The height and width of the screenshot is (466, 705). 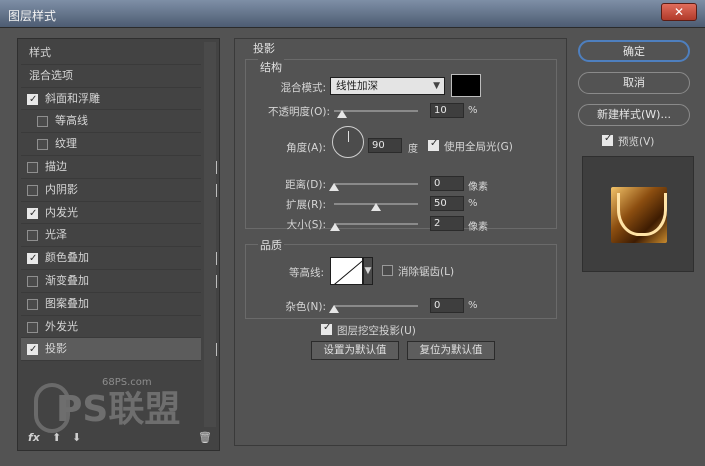 I want to click on style-item-label: 颜色叠加, so click(x=67, y=258).